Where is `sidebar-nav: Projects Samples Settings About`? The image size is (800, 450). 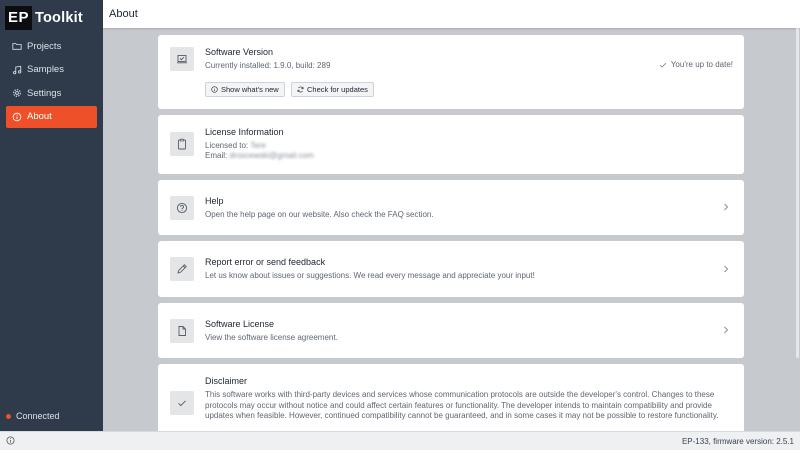 sidebar-nav: Projects Samples Settings About is located at coordinates (51, 81).